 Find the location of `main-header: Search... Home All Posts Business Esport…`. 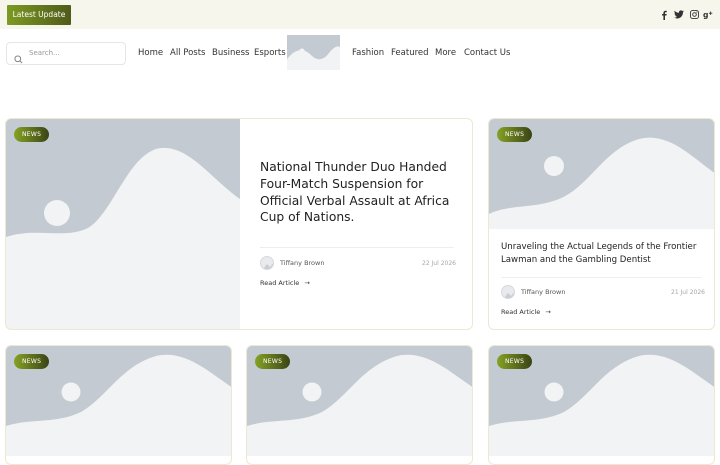

main-header: Search... Home All Posts Business Esport… is located at coordinates (360, 54).